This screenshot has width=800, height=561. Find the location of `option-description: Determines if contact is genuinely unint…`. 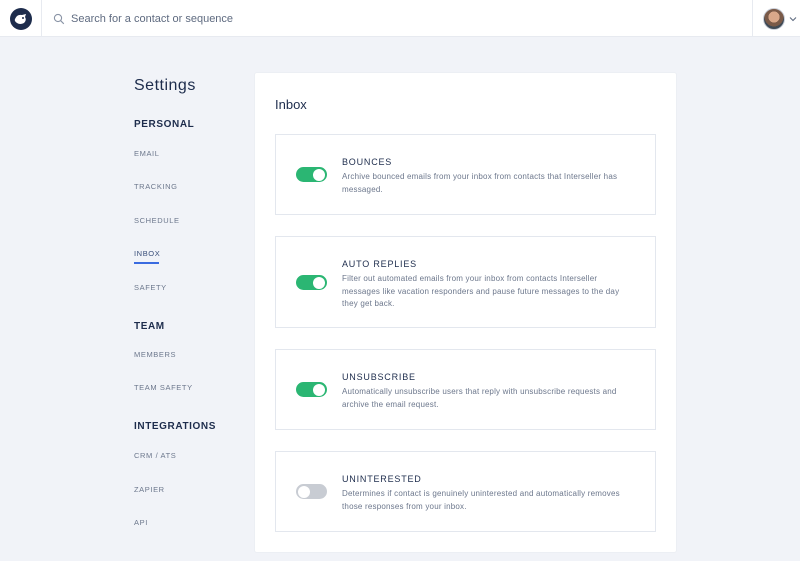

option-description: Determines if contact is genuinely unint… is located at coordinates (481, 500).